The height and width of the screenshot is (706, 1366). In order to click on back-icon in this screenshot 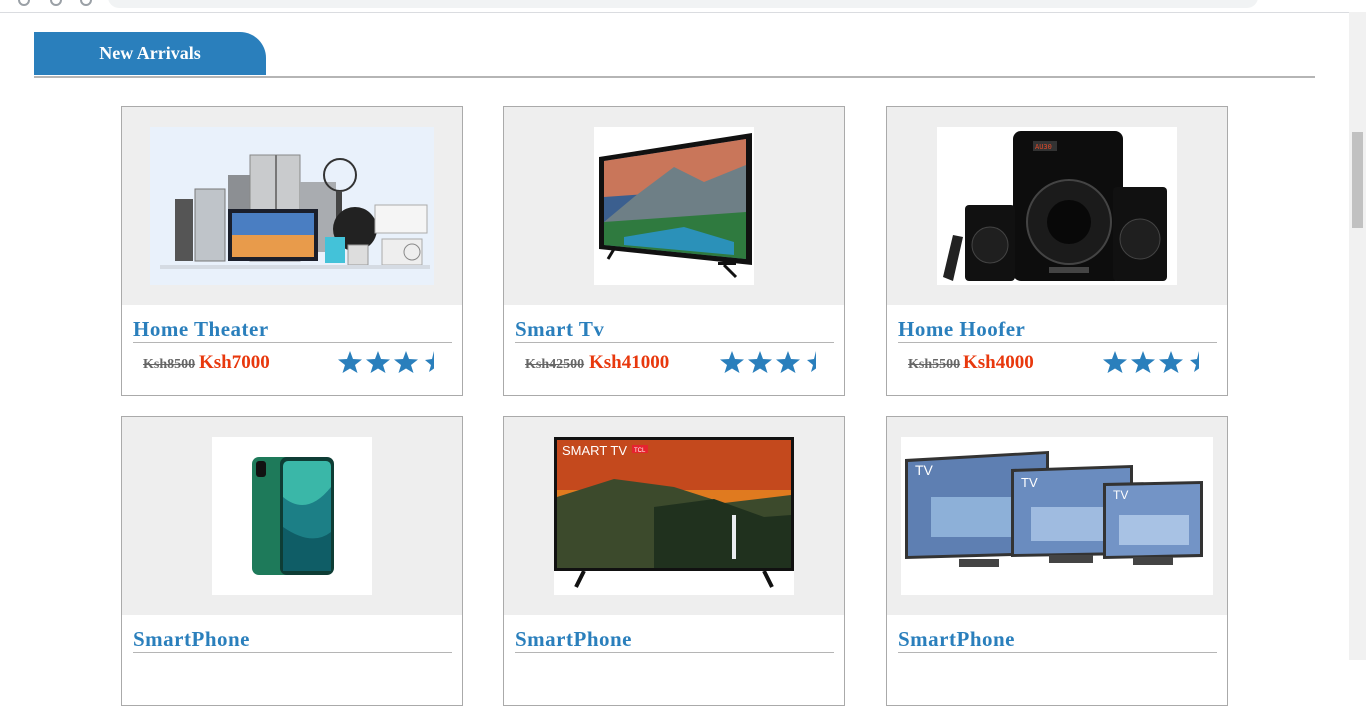, I will do `click(24, 3)`.